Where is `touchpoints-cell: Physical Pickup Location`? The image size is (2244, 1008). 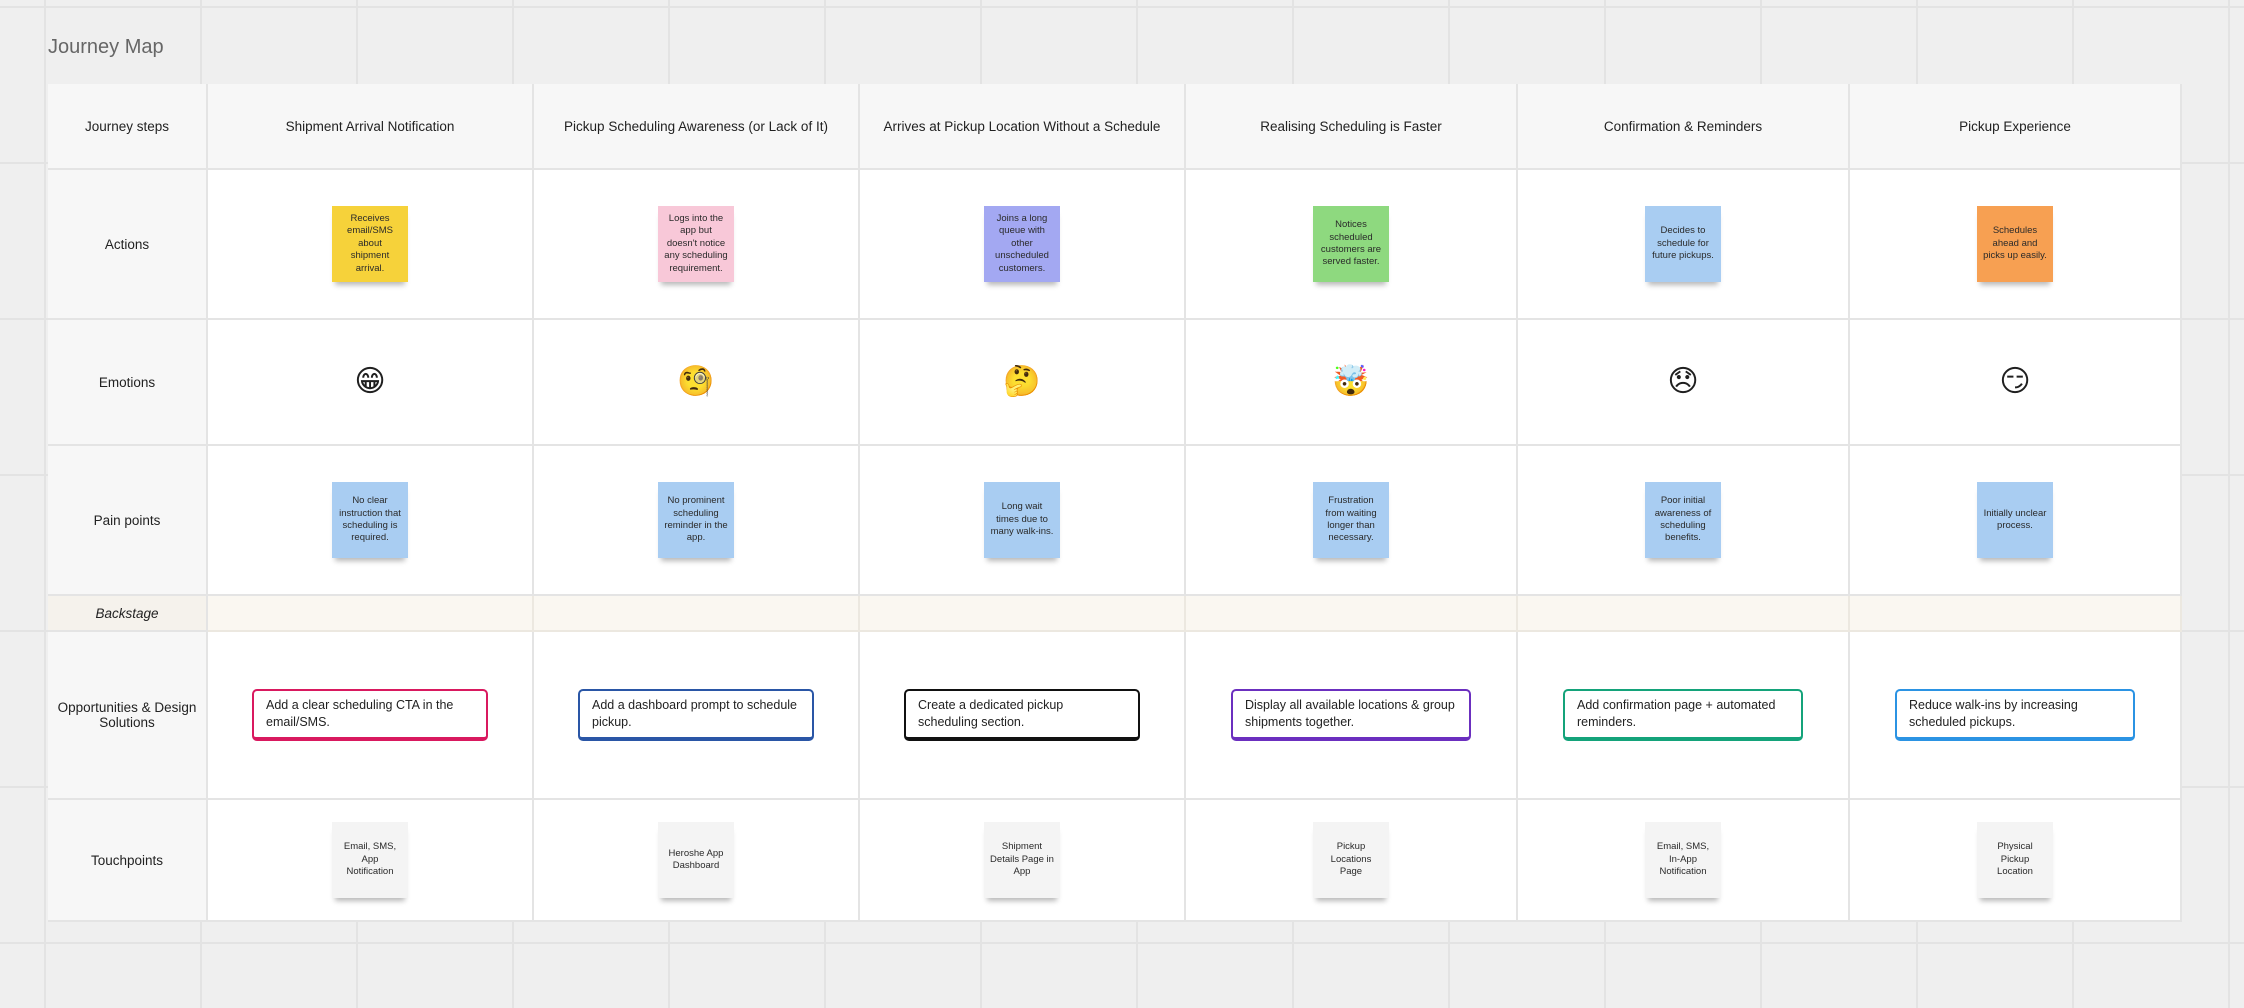
touchpoints-cell: Physical Pickup Location is located at coordinates (2016, 861).